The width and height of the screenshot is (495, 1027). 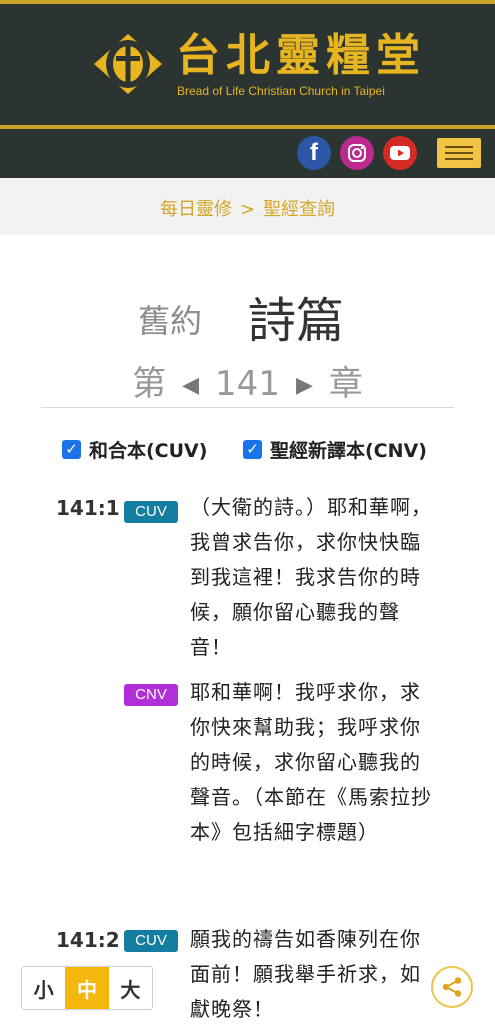 I want to click on church-english-name: Bread of Life Christian Church in Taipei, so click(x=281, y=91).